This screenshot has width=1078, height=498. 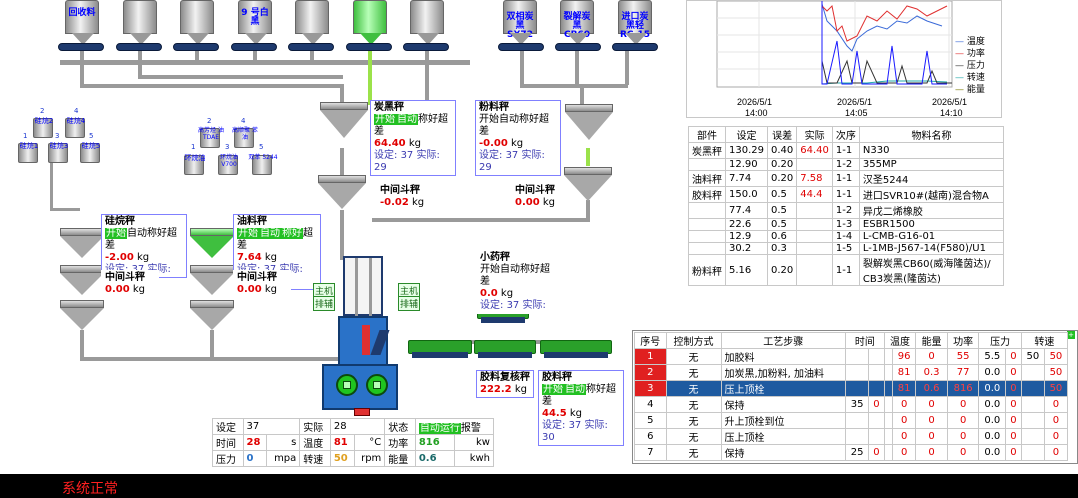 What do you see at coordinates (435, 458) in the screenshot?
I see `energy-value: 0.6` at bounding box center [435, 458].